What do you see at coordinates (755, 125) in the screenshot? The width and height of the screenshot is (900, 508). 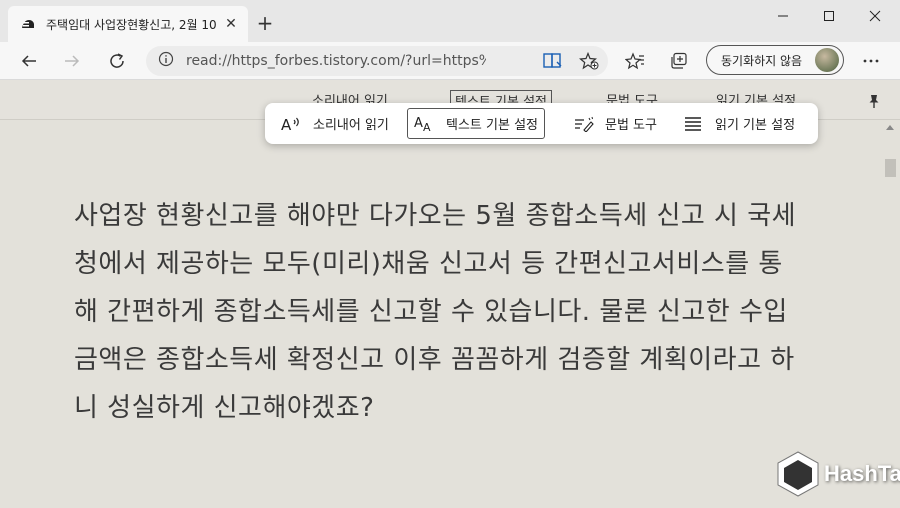 I see `reading-preferences-label: 읽기 기본 설정` at bounding box center [755, 125].